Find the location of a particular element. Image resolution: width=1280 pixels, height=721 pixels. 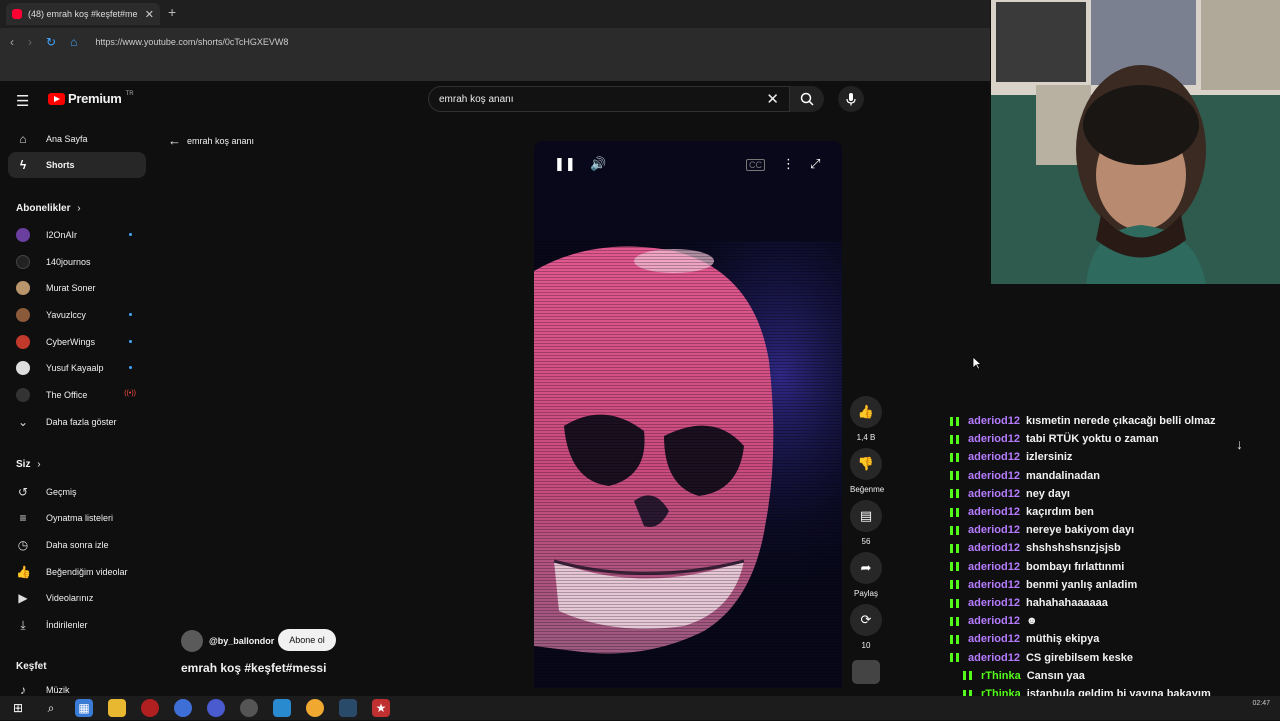

yellow-app-icon is located at coordinates (315, 708).